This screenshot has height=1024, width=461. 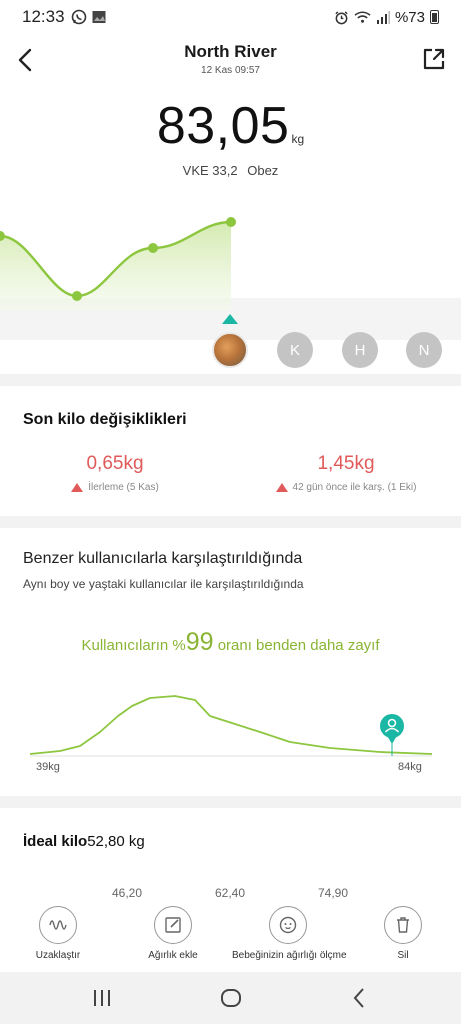 I want to click on ideal-weight-label: İdeal kilo, so click(x=55, y=841).